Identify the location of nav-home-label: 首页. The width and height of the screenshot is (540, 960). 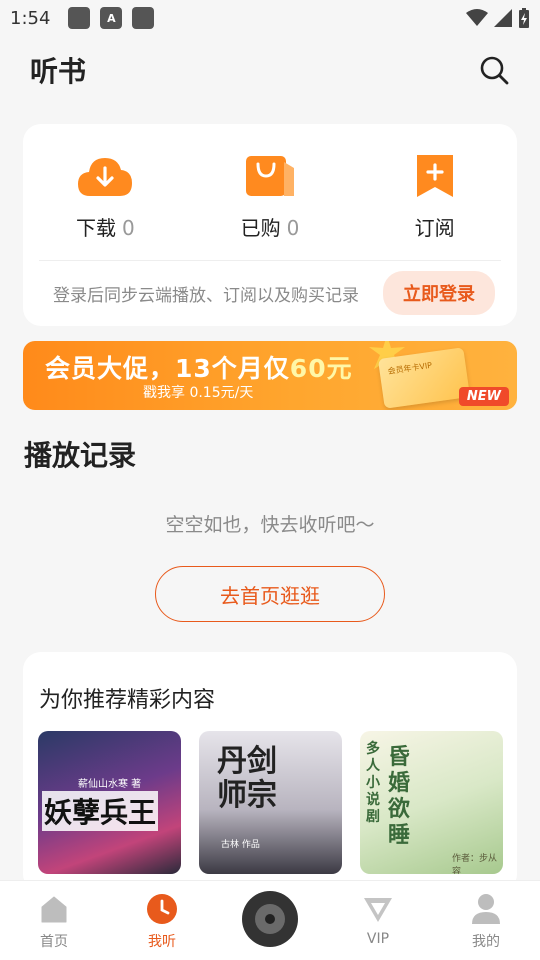
(54, 942).